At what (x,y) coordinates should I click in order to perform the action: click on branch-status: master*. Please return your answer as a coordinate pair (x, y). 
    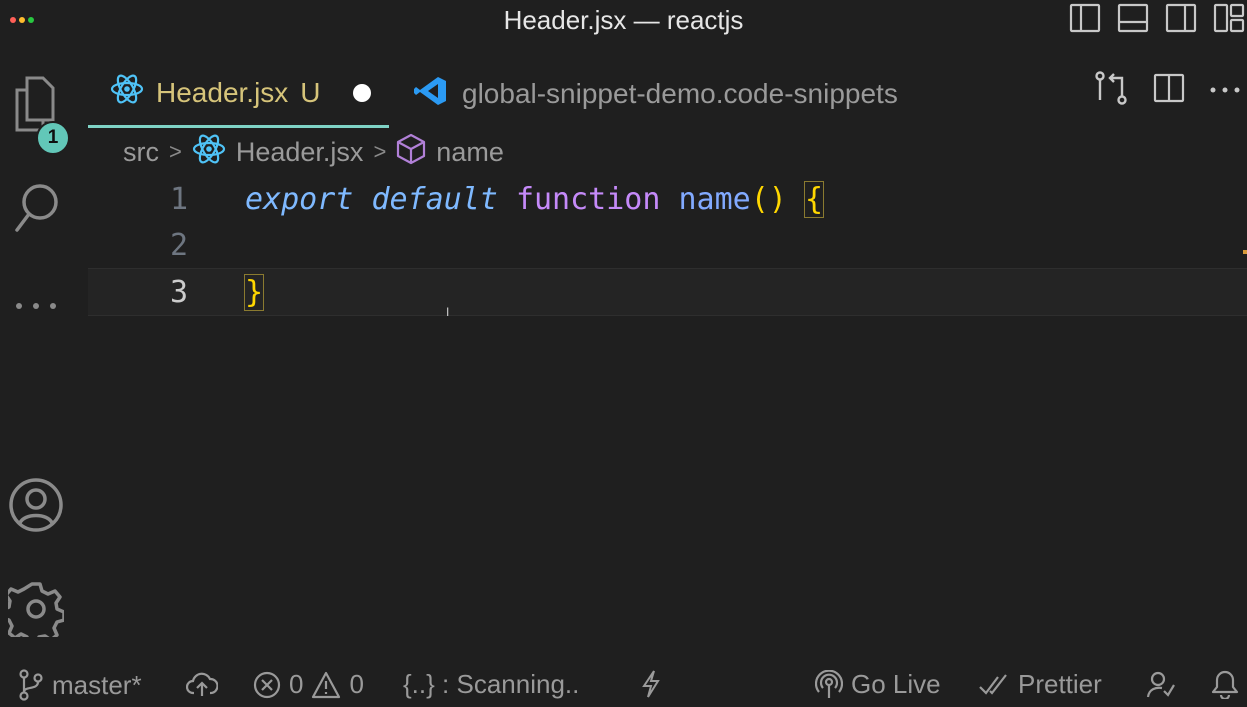
    Looking at the image, I should click on (80, 685).